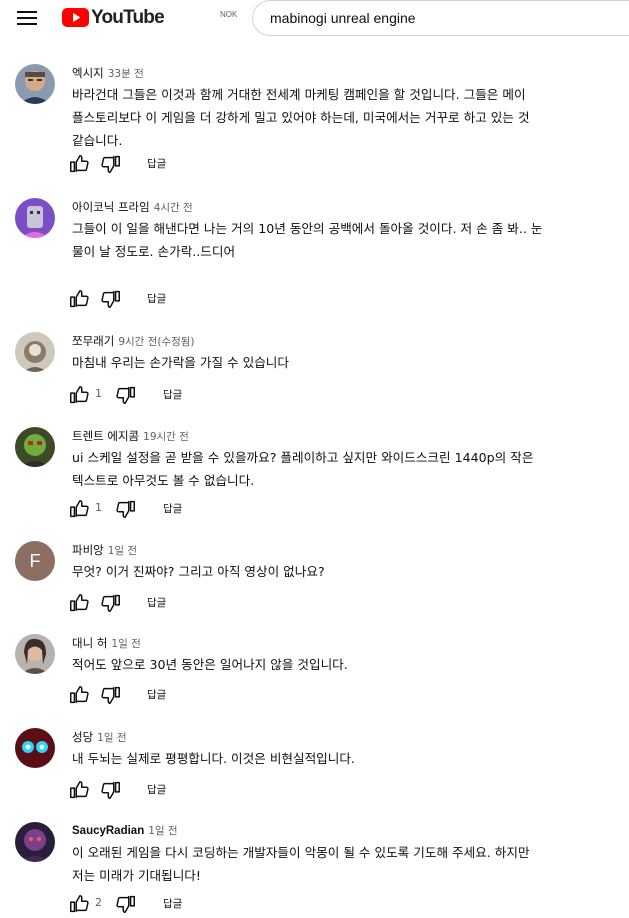  What do you see at coordinates (229, 14) in the screenshot?
I see `region-code: NOK` at bounding box center [229, 14].